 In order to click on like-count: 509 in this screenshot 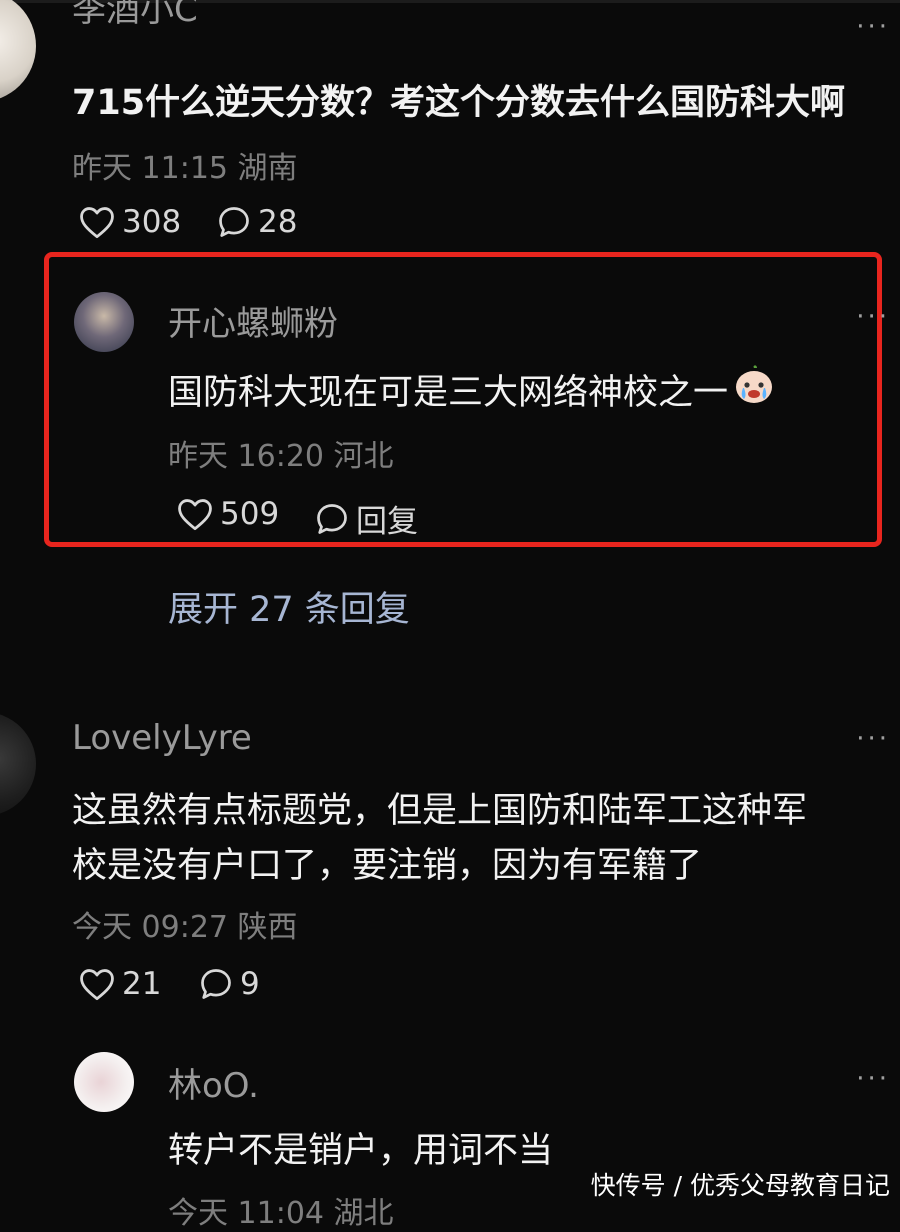, I will do `click(250, 514)`.